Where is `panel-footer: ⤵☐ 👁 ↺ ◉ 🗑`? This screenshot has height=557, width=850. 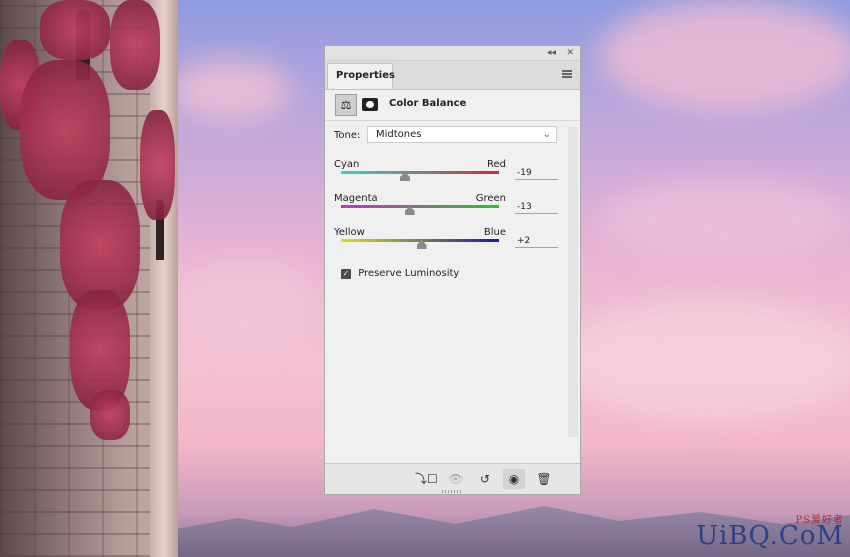 panel-footer: ⤵☐ 👁 ↺ ◉ 🗑 is located at coordinates (452, 478).